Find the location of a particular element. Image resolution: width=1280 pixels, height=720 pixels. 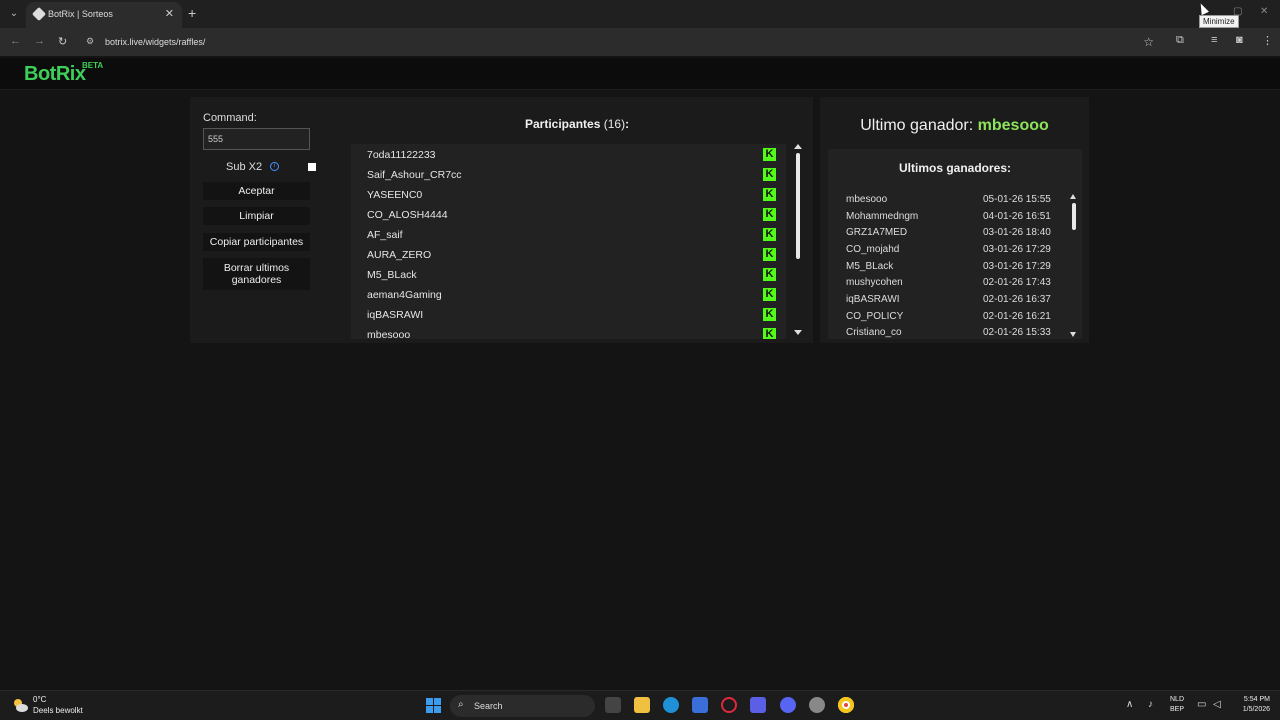

tab-search-icon: ⌄ is located at coordinates (14, 14).